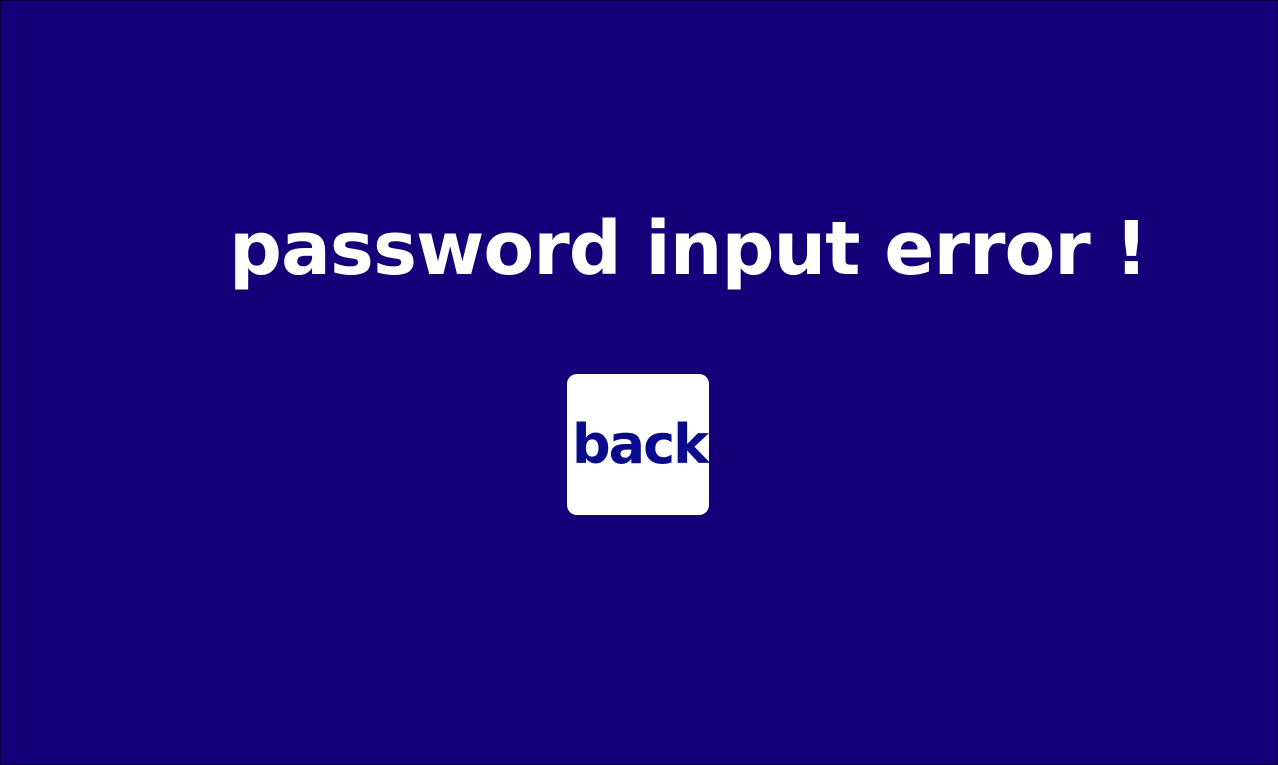  Describe the element at coordinates (638, 444) in the screenshot. I see `back-button: back` at that location.